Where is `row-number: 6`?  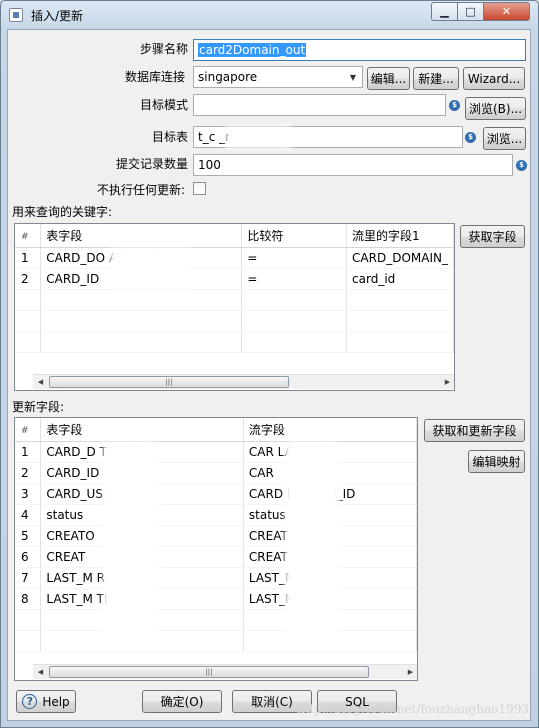 row-number: 6 is located at coordinates (28, 557).